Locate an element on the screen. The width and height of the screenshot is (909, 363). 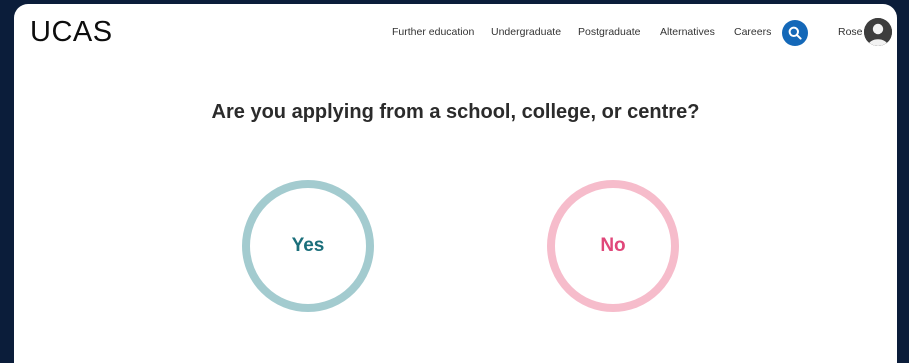
user-name: Rose is located at coordinates (850, 32).